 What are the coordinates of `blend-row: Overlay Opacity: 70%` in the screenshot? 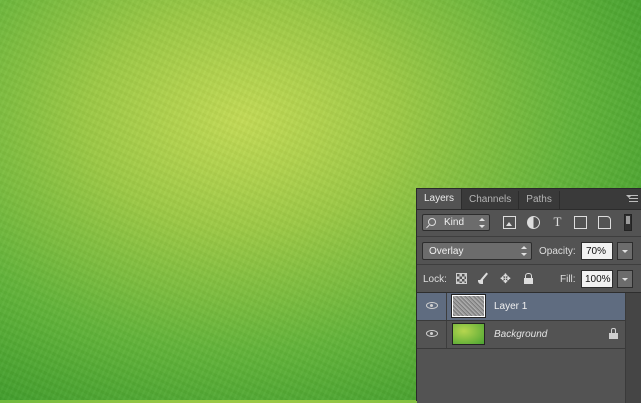 It's located at (529, 250).